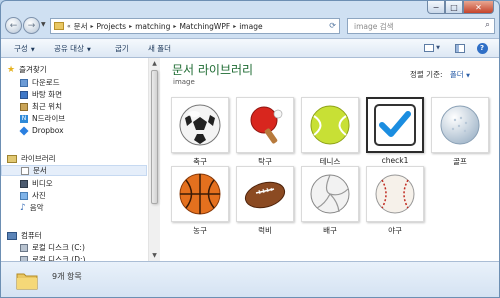 The height and width of the screenshot is (298, 500). Describe the element at coordinates (12, 235) in the screenshot. I see `computer-icon` at that location.